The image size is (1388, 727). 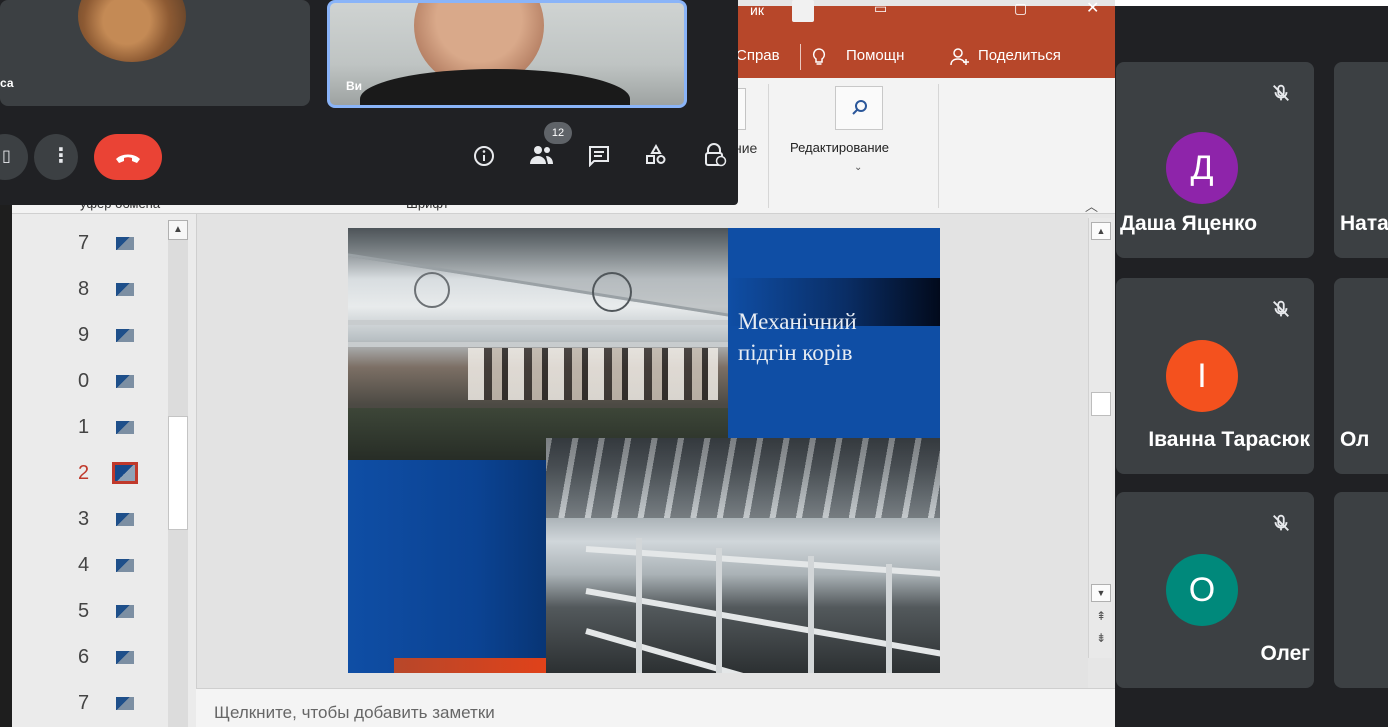 I want to click on ribbon-display-icon: ▭, so click(x=880, y=8).